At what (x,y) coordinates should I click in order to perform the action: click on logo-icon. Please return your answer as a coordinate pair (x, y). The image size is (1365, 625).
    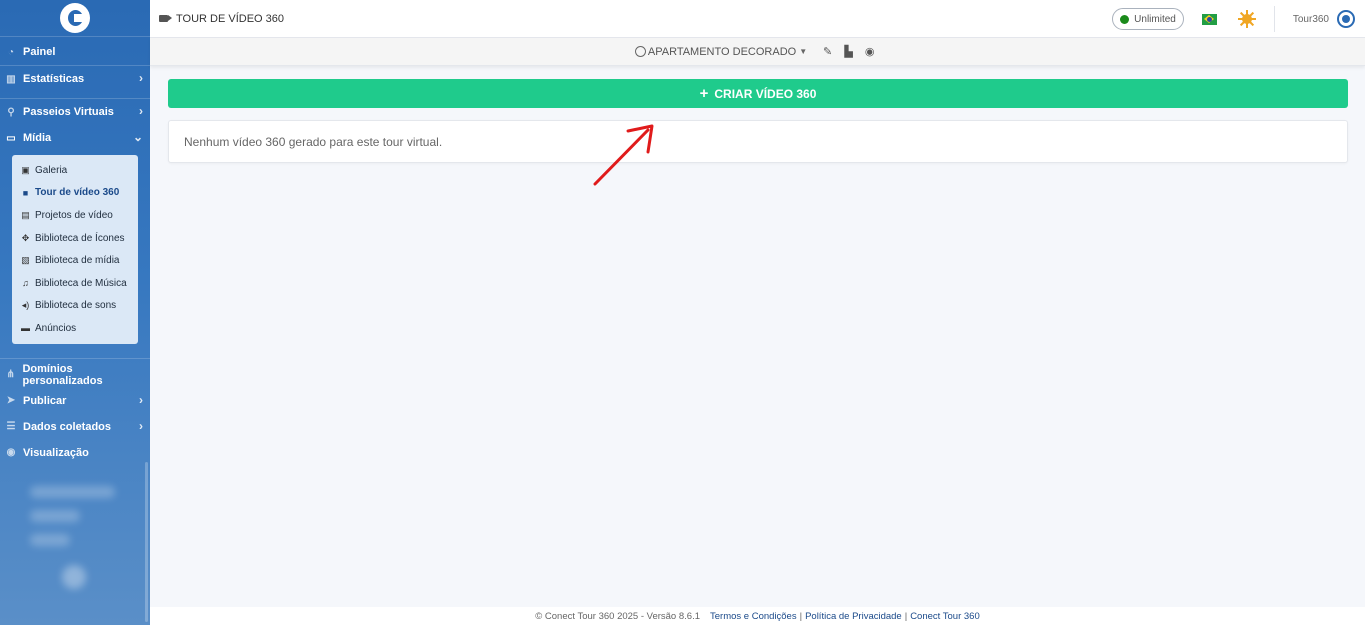
    Looking at the image, I should click on (75, 18).